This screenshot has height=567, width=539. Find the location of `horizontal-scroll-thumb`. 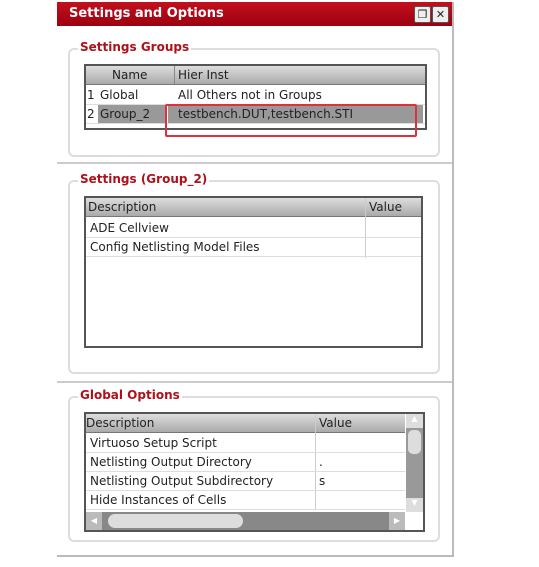

horizontal-scroll-thumb is located at coordinates (175, 521).